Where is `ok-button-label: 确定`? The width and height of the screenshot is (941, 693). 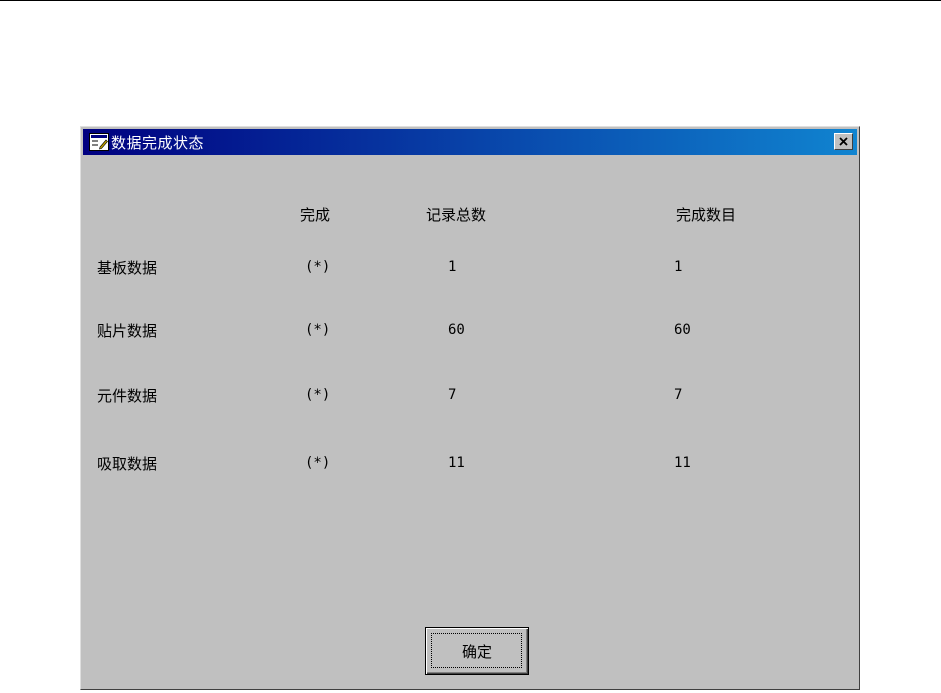 ok-button-label: 确定 is located at coordinates (476, 651).